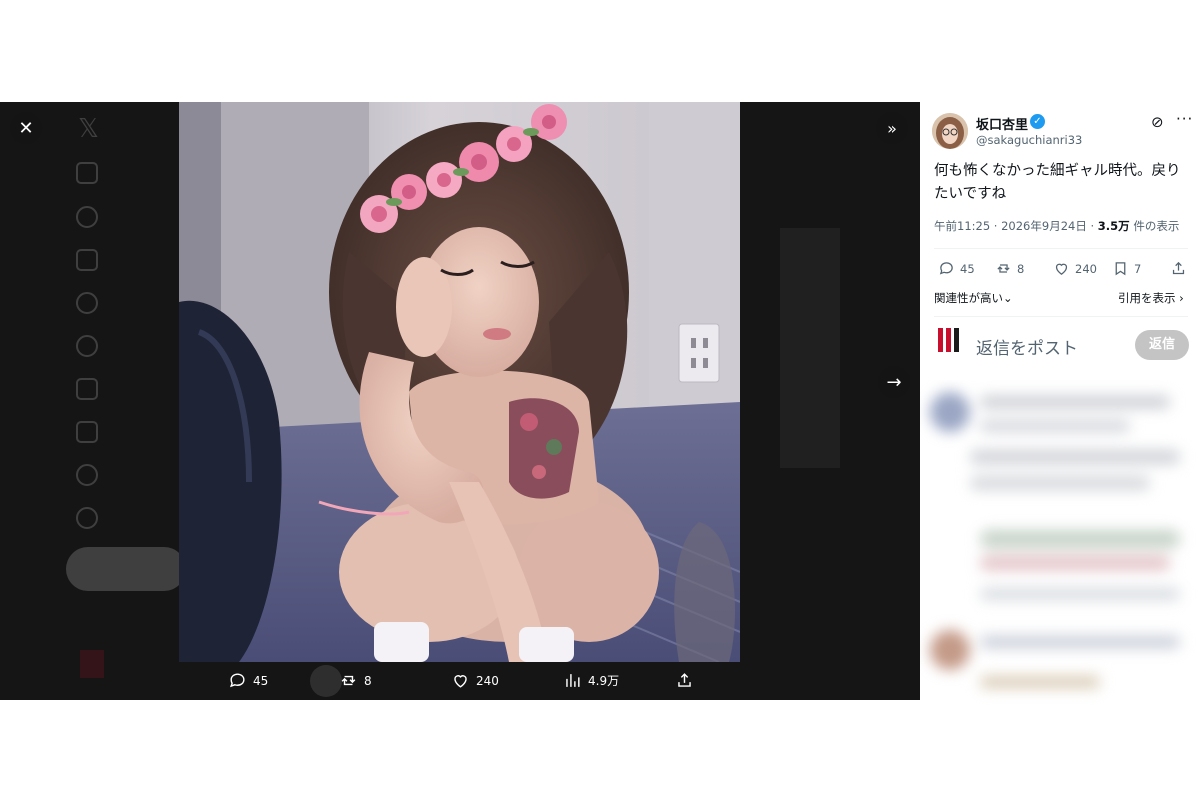  Describe the element at coordinates (98, 346) in the screenshot. I see `bg-nav-chat` at that location.